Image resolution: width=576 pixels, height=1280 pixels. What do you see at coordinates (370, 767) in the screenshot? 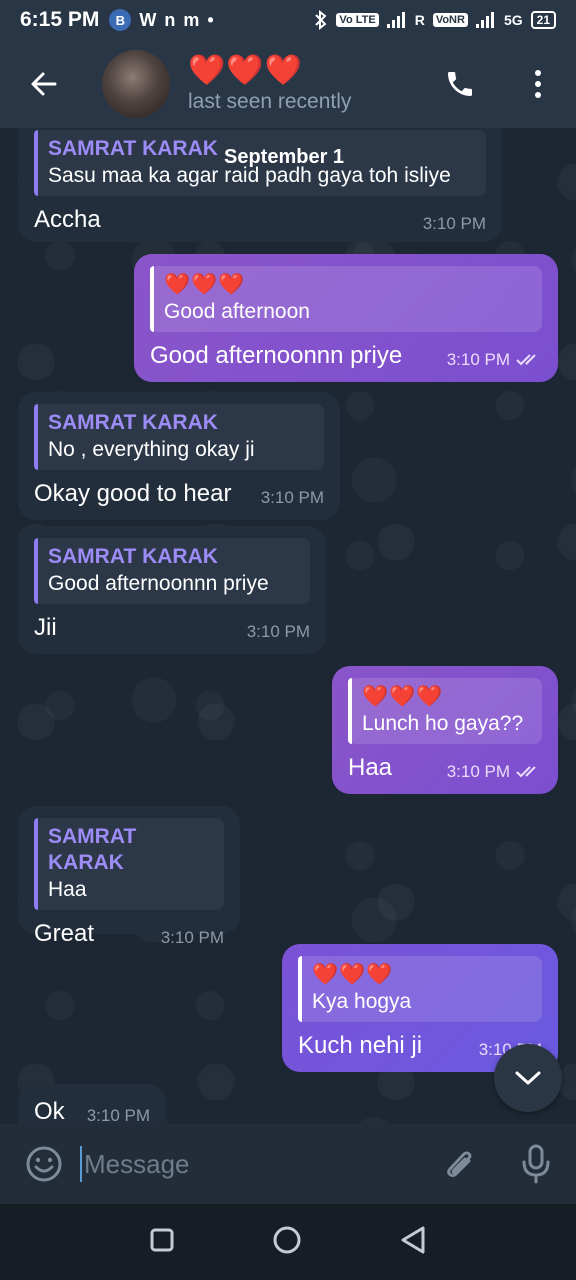
I see `message-text: Haa` at bounding box center [370, 767].